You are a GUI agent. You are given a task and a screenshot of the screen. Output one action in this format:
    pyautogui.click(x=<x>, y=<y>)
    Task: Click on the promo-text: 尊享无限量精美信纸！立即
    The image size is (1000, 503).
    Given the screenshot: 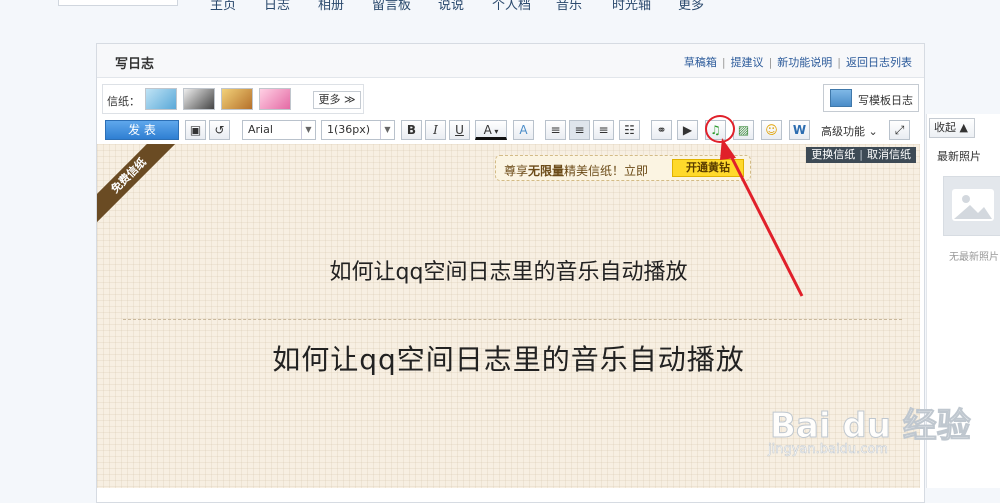 What is the action you would take?
    pyautogui.click(x=576, y=170)
    